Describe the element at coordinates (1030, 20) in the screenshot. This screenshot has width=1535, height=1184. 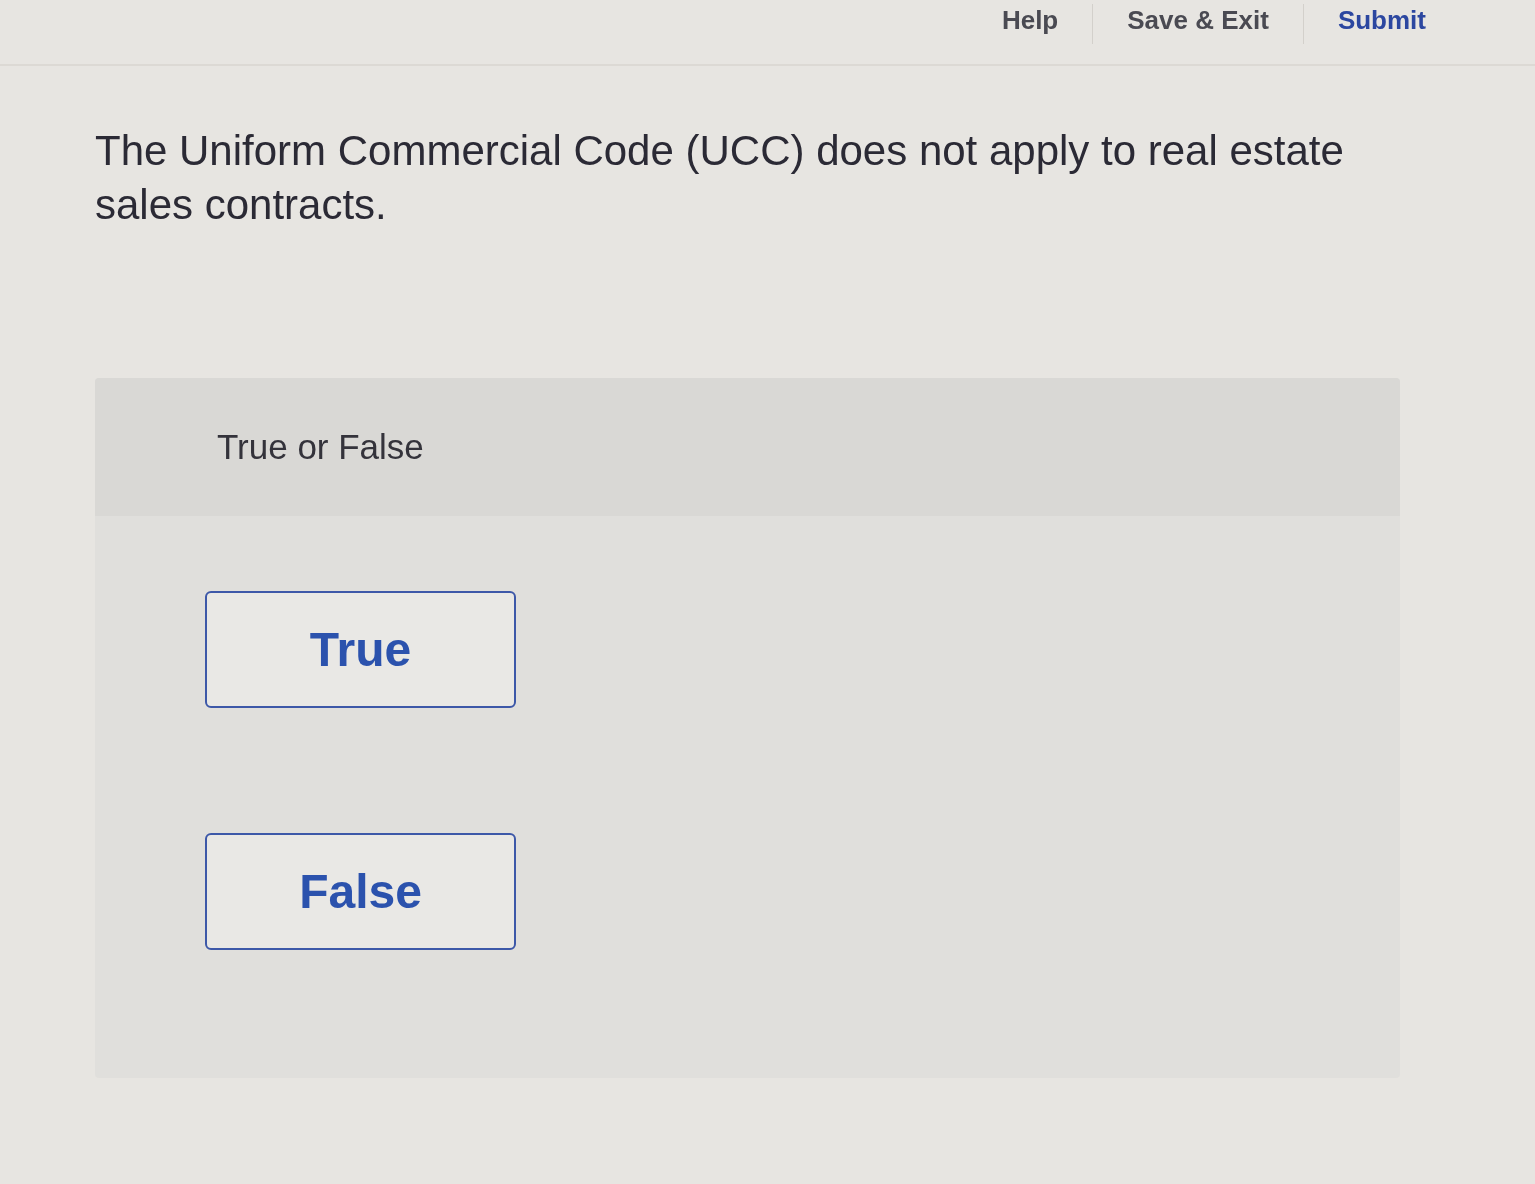
I see `header-link: Help` at that location.